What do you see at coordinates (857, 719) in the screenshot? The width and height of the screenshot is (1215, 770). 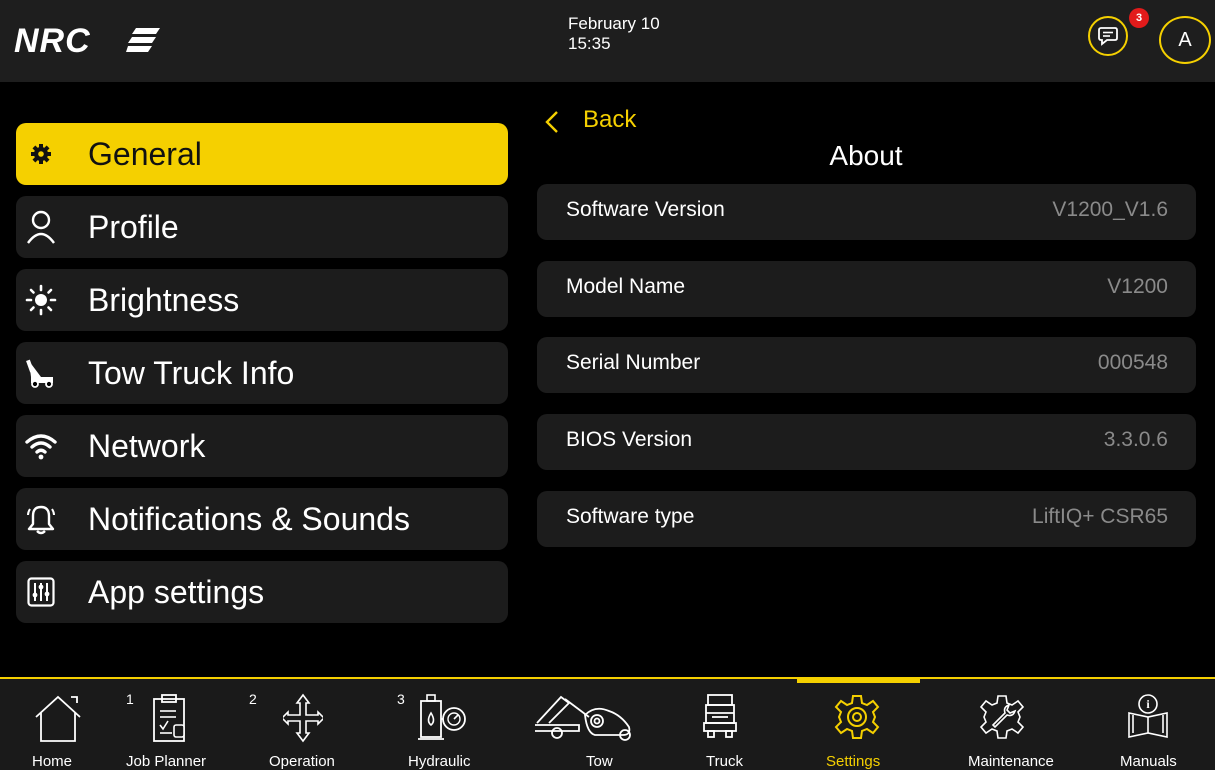 I see `settings-gear-icon` at bounding box center [857, 719].